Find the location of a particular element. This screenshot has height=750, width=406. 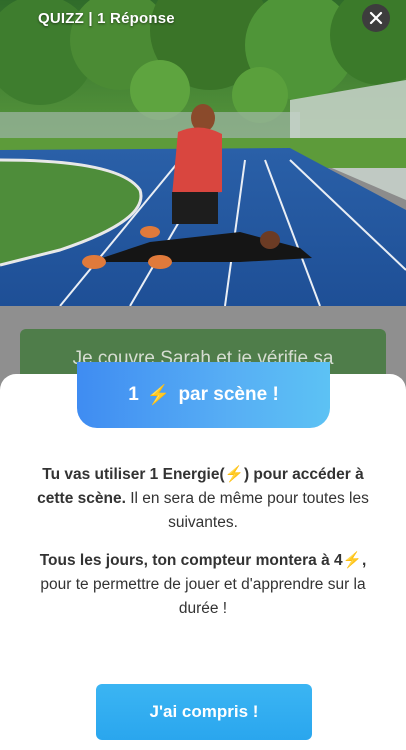

energy-count: 1 is located at coordinates (133, 394).